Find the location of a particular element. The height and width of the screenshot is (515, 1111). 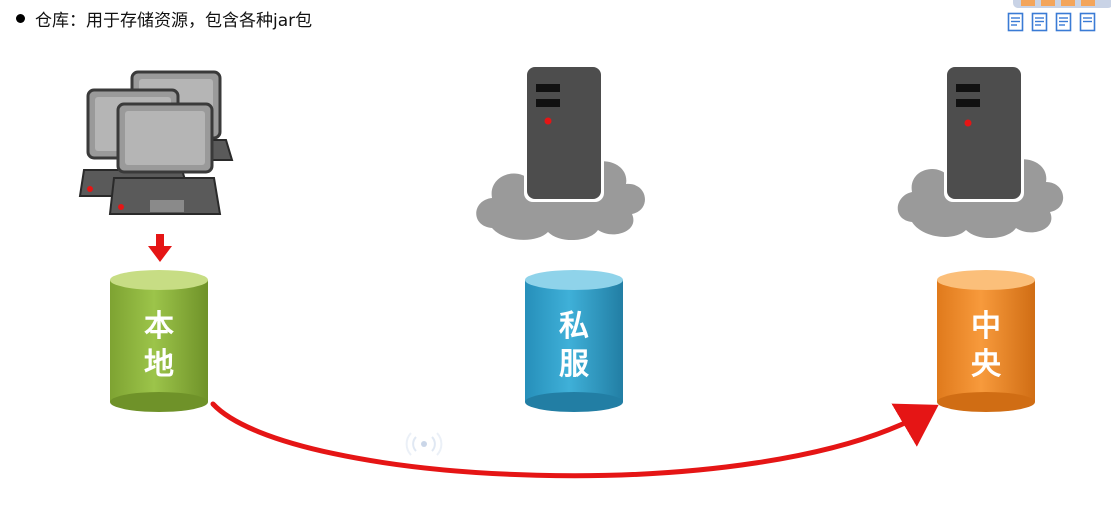

central-repository-label: 中 央 is located at coordinates (986, 346).